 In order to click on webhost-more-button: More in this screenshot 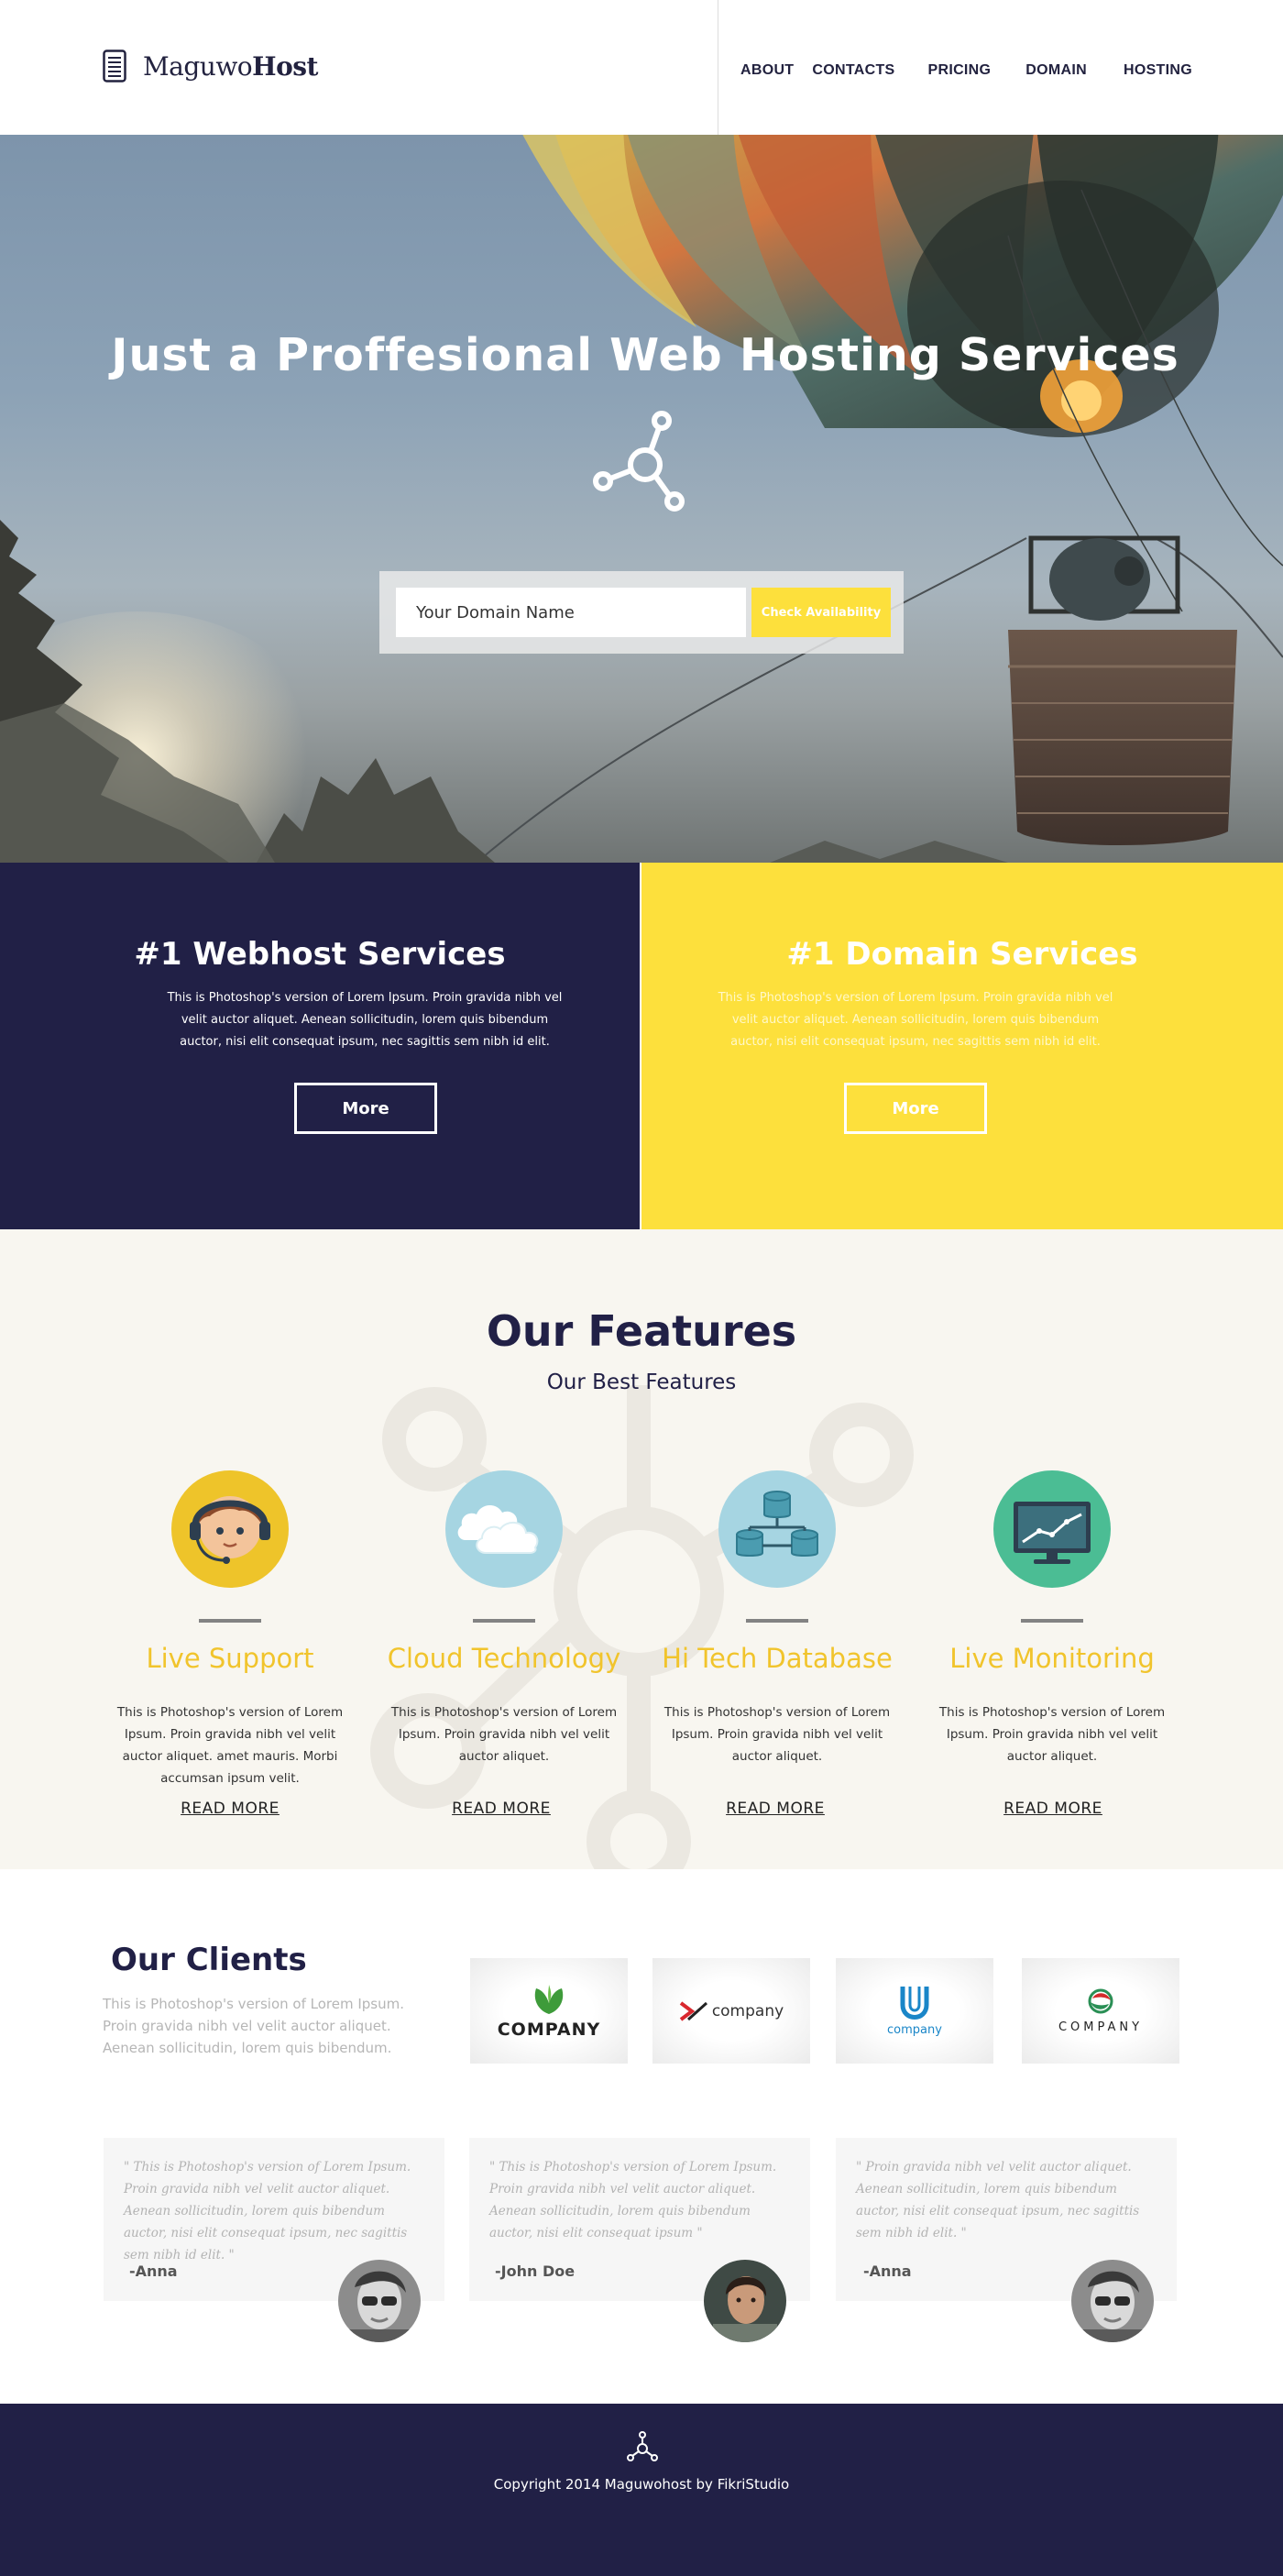, I will do `click(365, 1108)`.